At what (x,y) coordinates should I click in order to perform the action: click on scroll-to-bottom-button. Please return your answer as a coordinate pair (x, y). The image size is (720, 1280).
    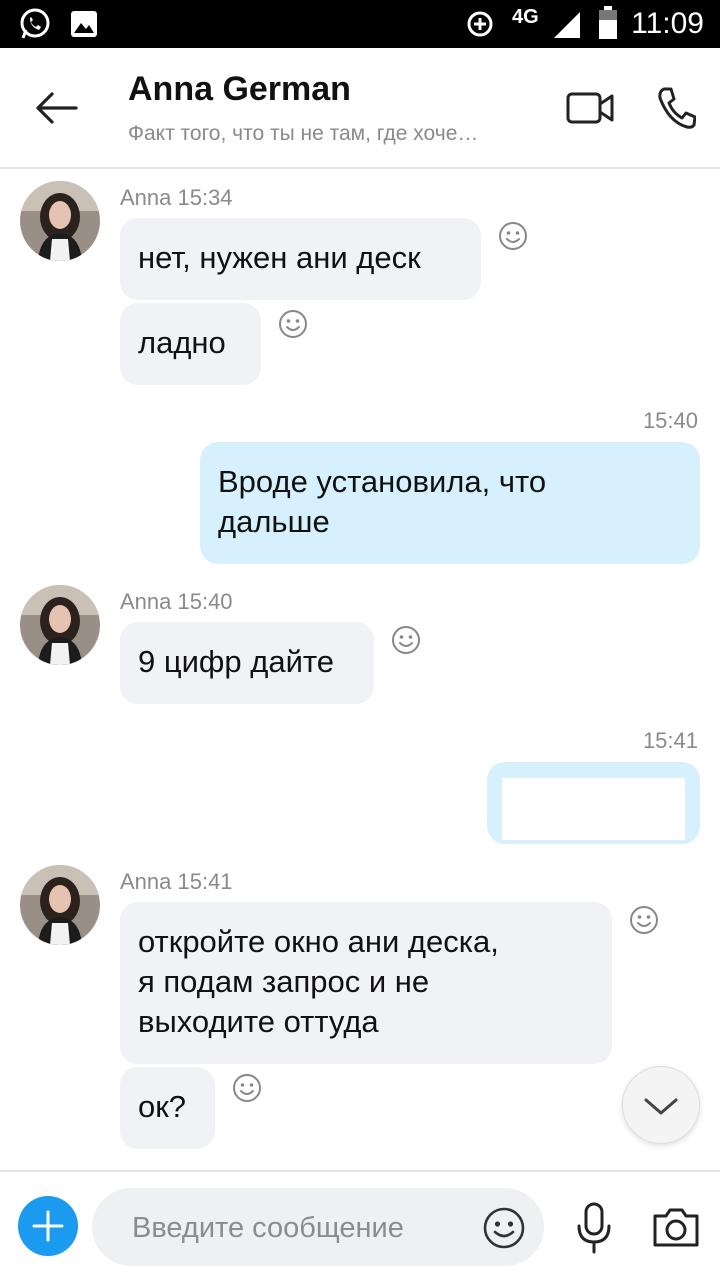
    Looking at the image, I should click on (661, 1105).